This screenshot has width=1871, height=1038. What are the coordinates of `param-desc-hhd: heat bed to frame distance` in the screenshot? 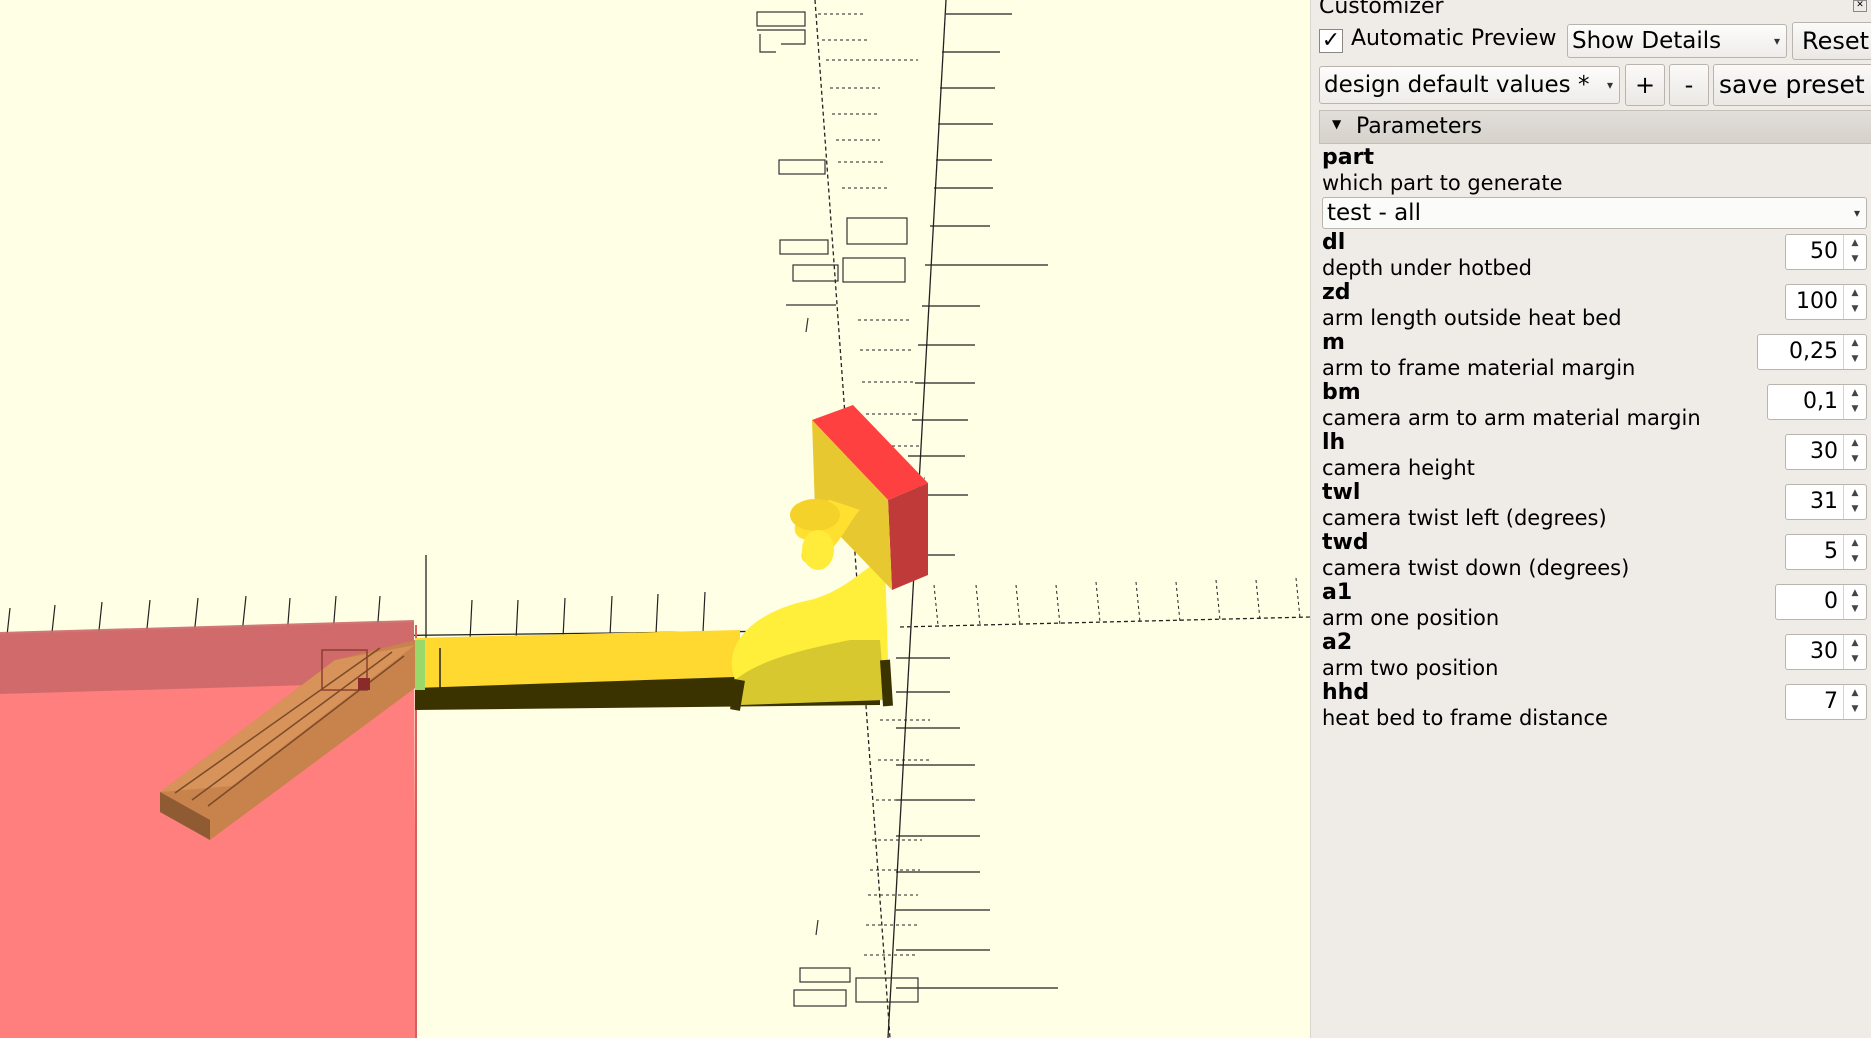 It's located at (1465, 718).